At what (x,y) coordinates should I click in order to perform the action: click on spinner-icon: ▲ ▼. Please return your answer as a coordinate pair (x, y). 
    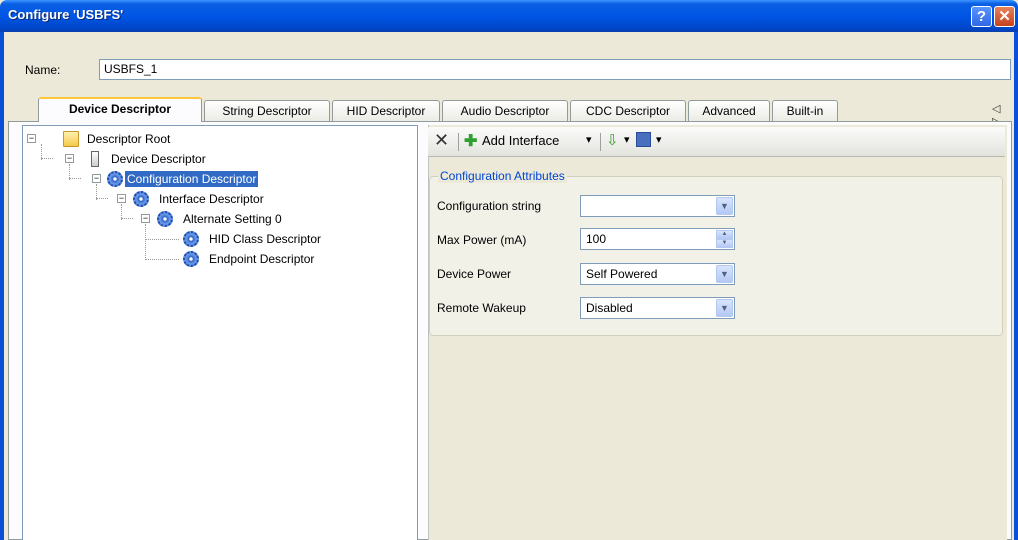
    Looking at the image, I should click on (724, 239).